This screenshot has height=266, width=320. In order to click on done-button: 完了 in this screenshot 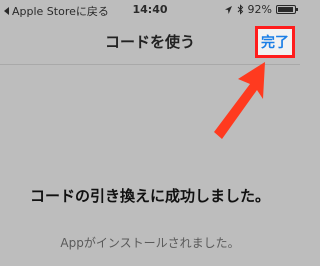, I will do `click(275, 42)`.